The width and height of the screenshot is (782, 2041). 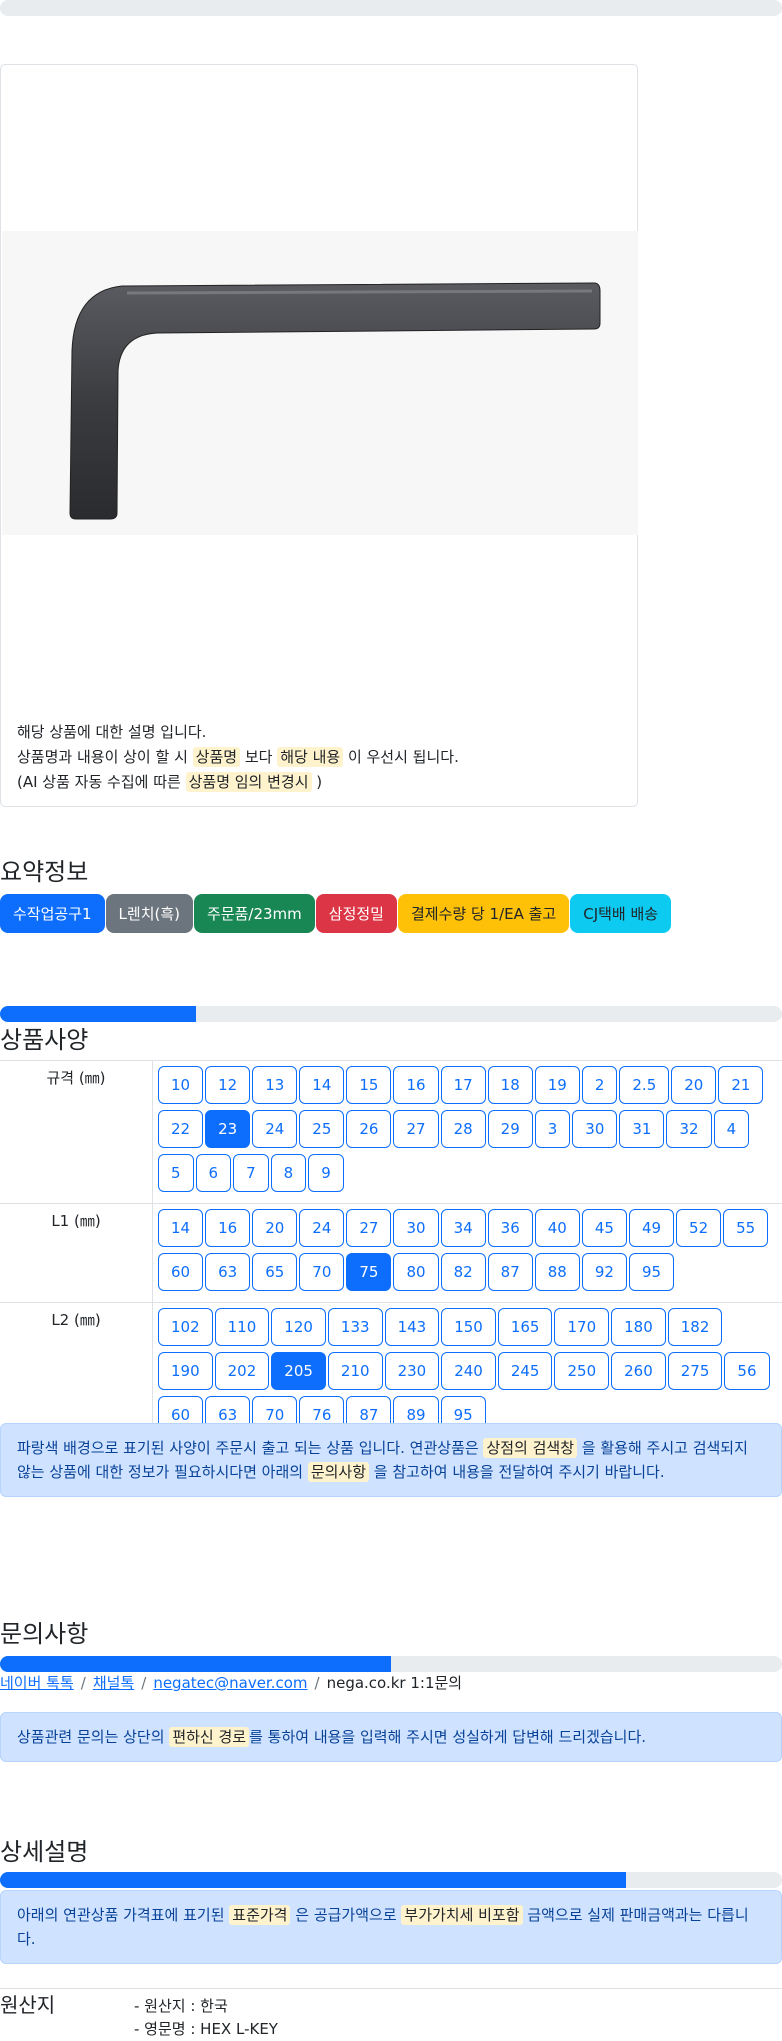 I want to click on spec-option-chip: 88, so click(x=557, y=1272).